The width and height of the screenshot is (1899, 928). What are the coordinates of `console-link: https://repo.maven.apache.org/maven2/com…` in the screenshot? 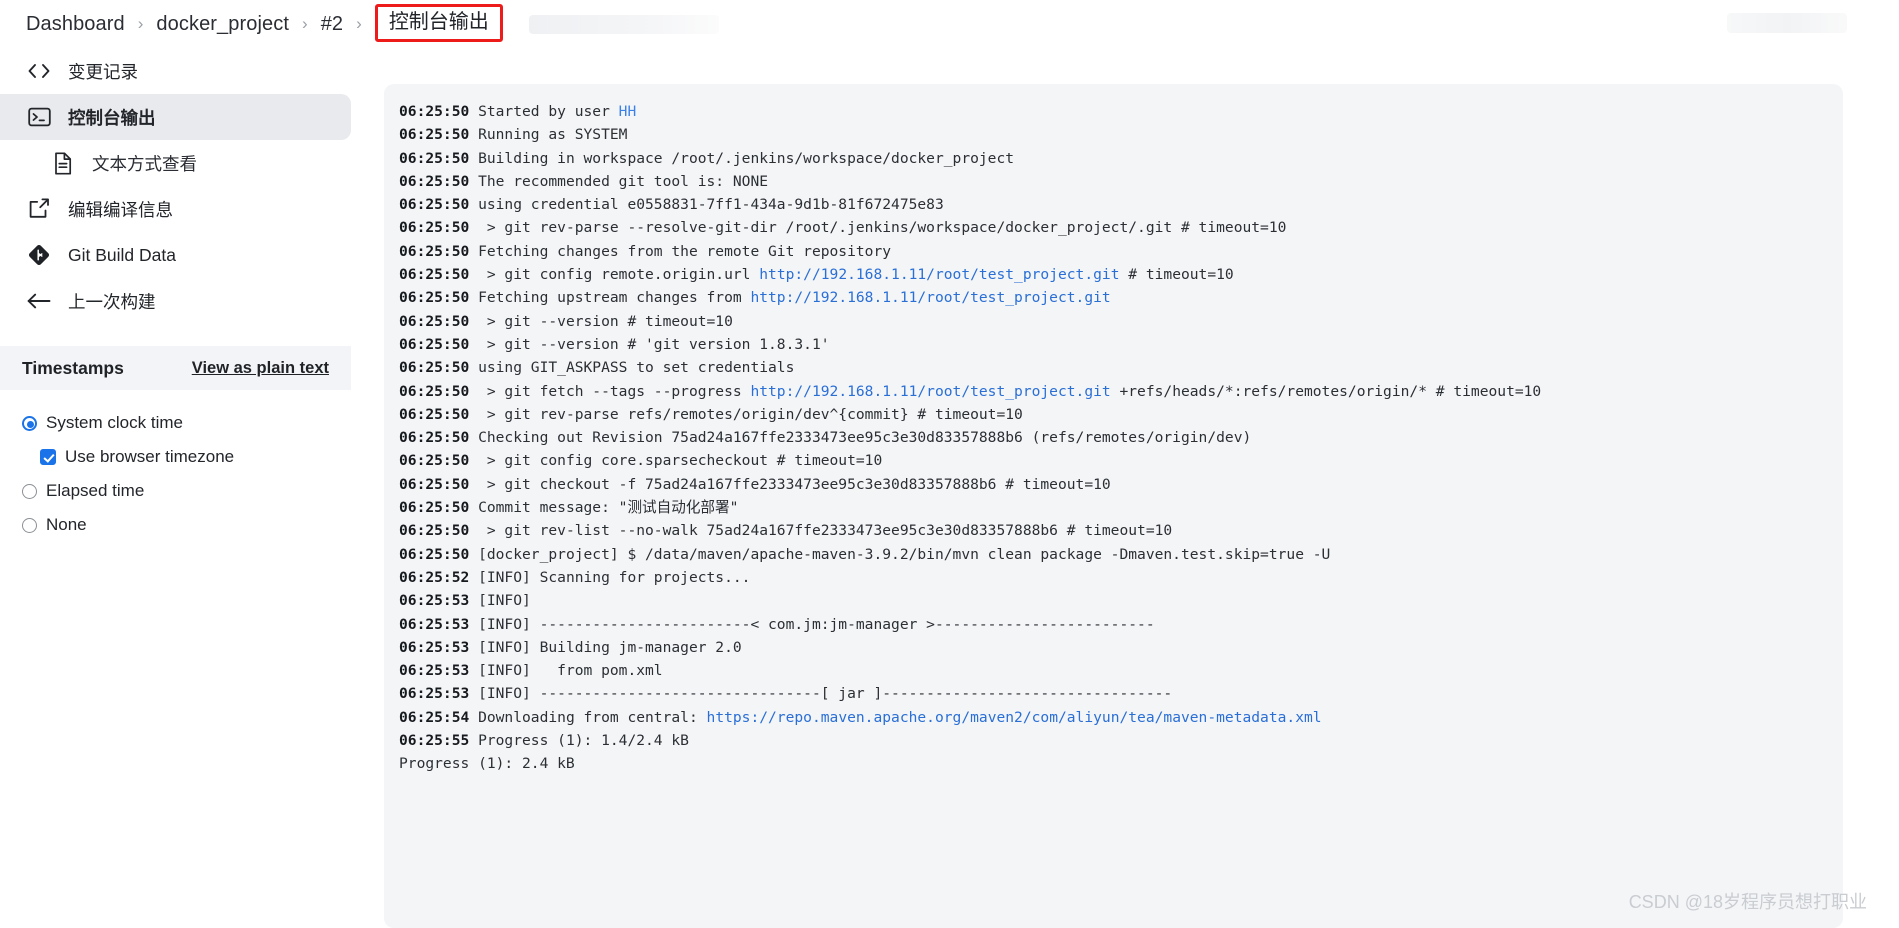 It's located at (1014, 717).